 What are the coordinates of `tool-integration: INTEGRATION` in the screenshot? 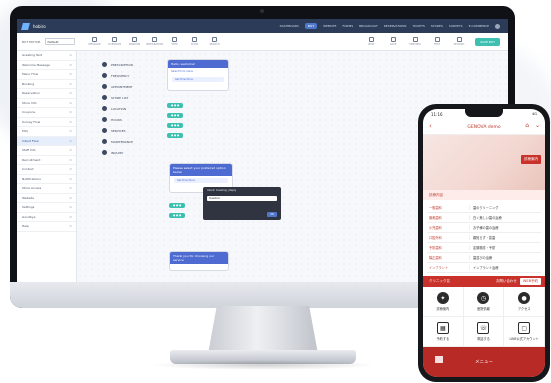 It's located at (154, 41).